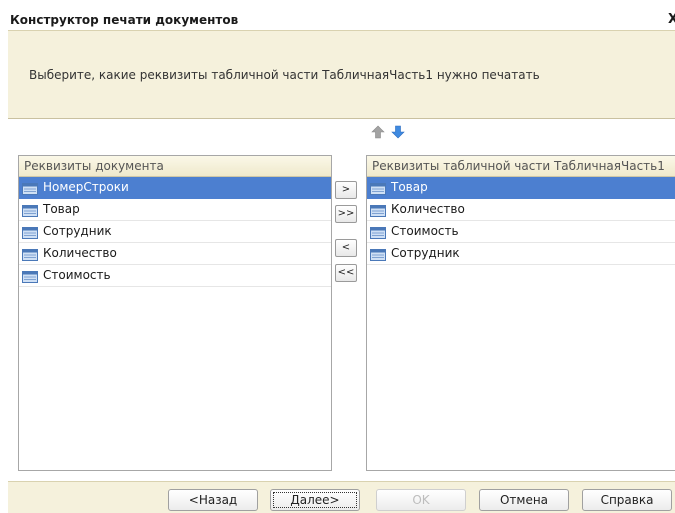  I want to click on left-panel-header: Реквизиты документа, so click(175, 166).